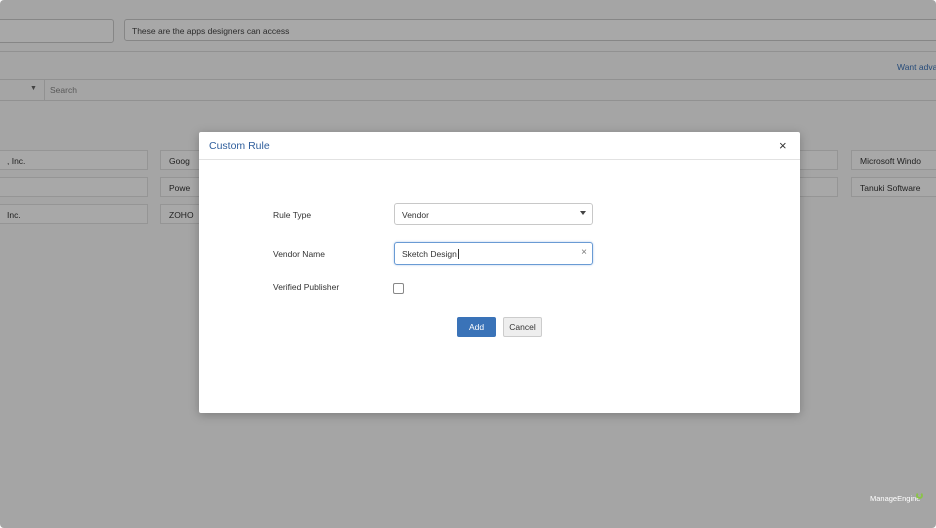  What do you see at coordinates (499, 159) in the screenshot?
I see `divider` at bounding box center [499, 159].